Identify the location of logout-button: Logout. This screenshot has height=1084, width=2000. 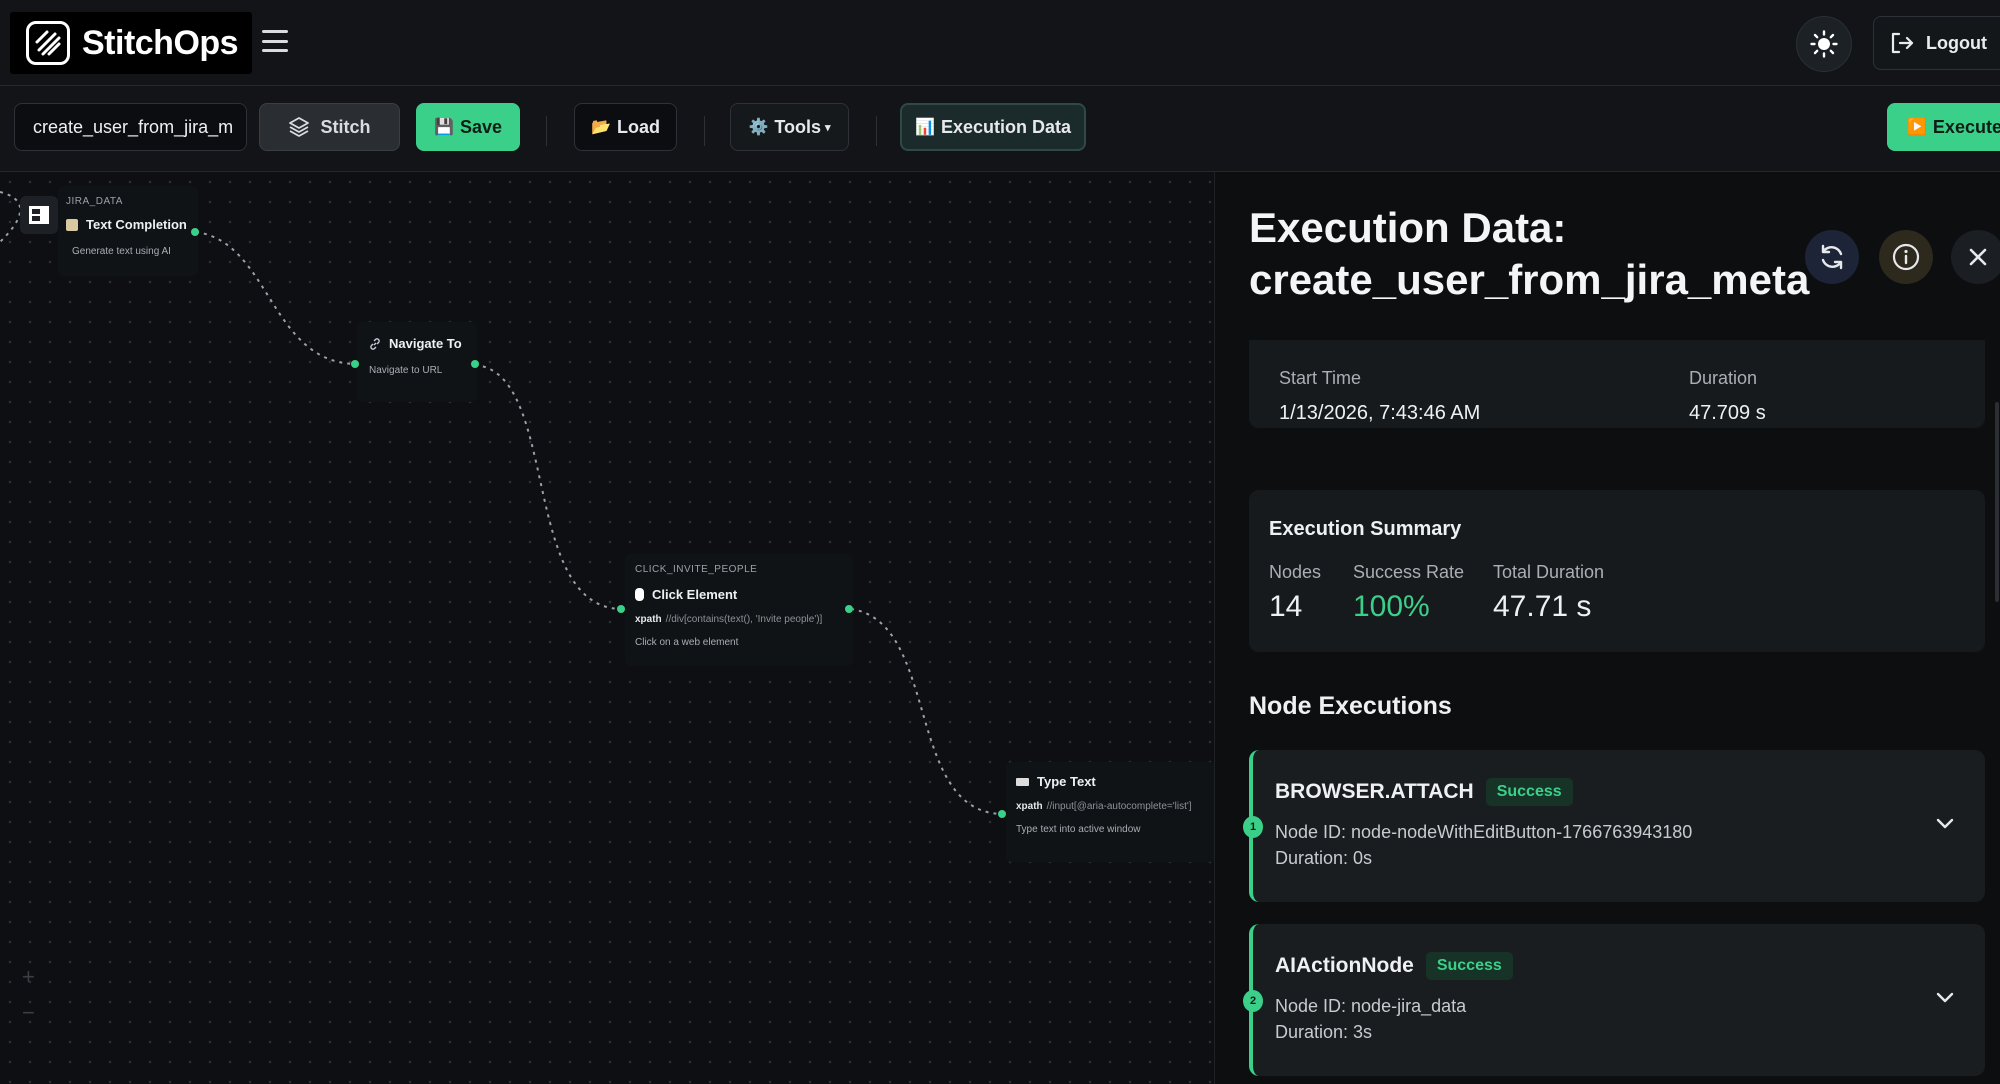
(1936, 43).